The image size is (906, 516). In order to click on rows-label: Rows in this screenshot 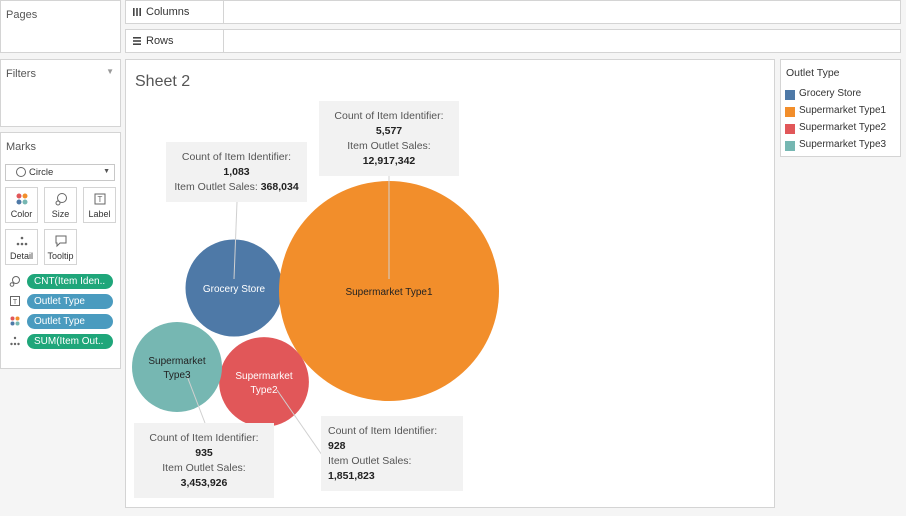, I will do `click(160, 41)`.